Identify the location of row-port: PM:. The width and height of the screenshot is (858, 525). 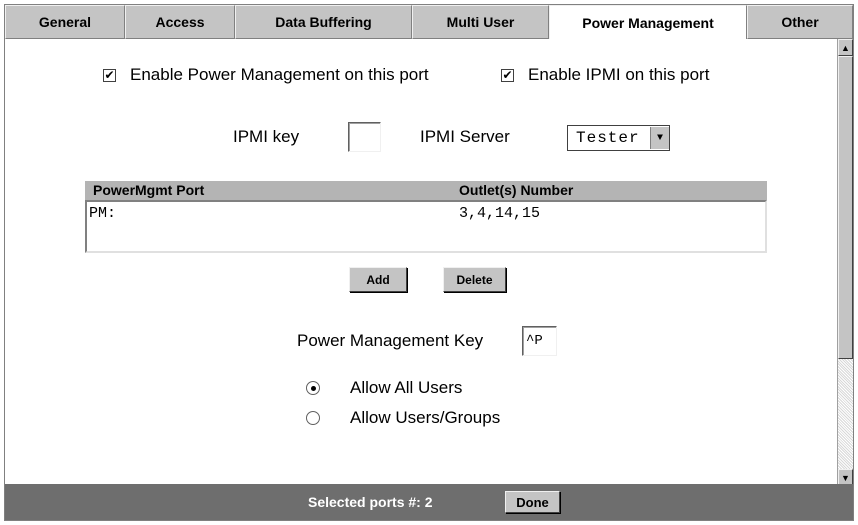
(102, 213).